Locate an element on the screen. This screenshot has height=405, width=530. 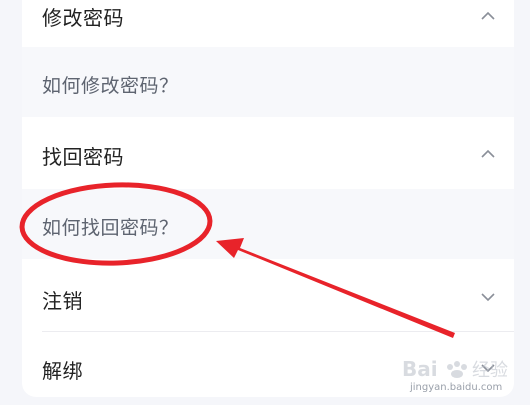
chevron-down-icon is located at coordinates (488, 297).